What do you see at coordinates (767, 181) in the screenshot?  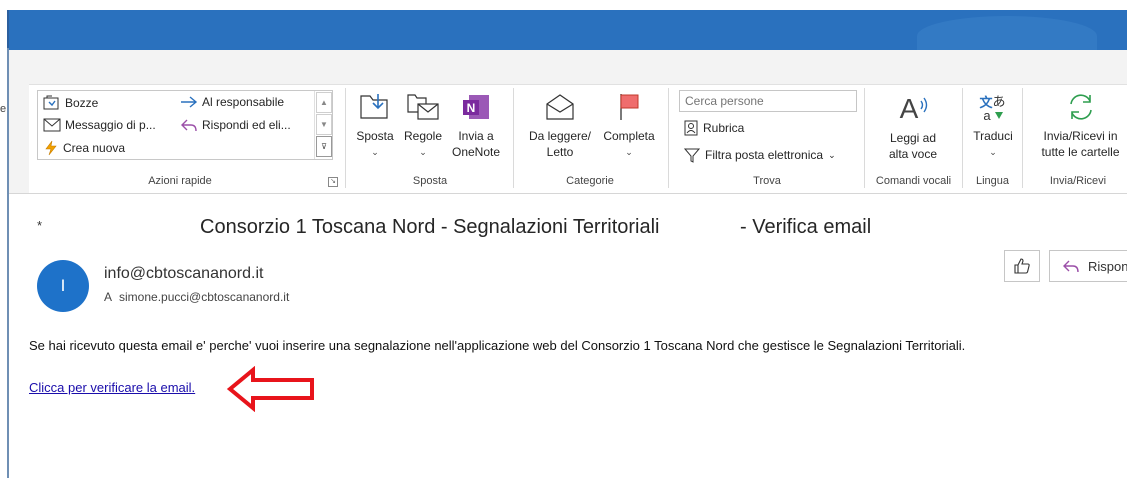 I see `group-label-find: Trova` at bounding box center [767, 181].